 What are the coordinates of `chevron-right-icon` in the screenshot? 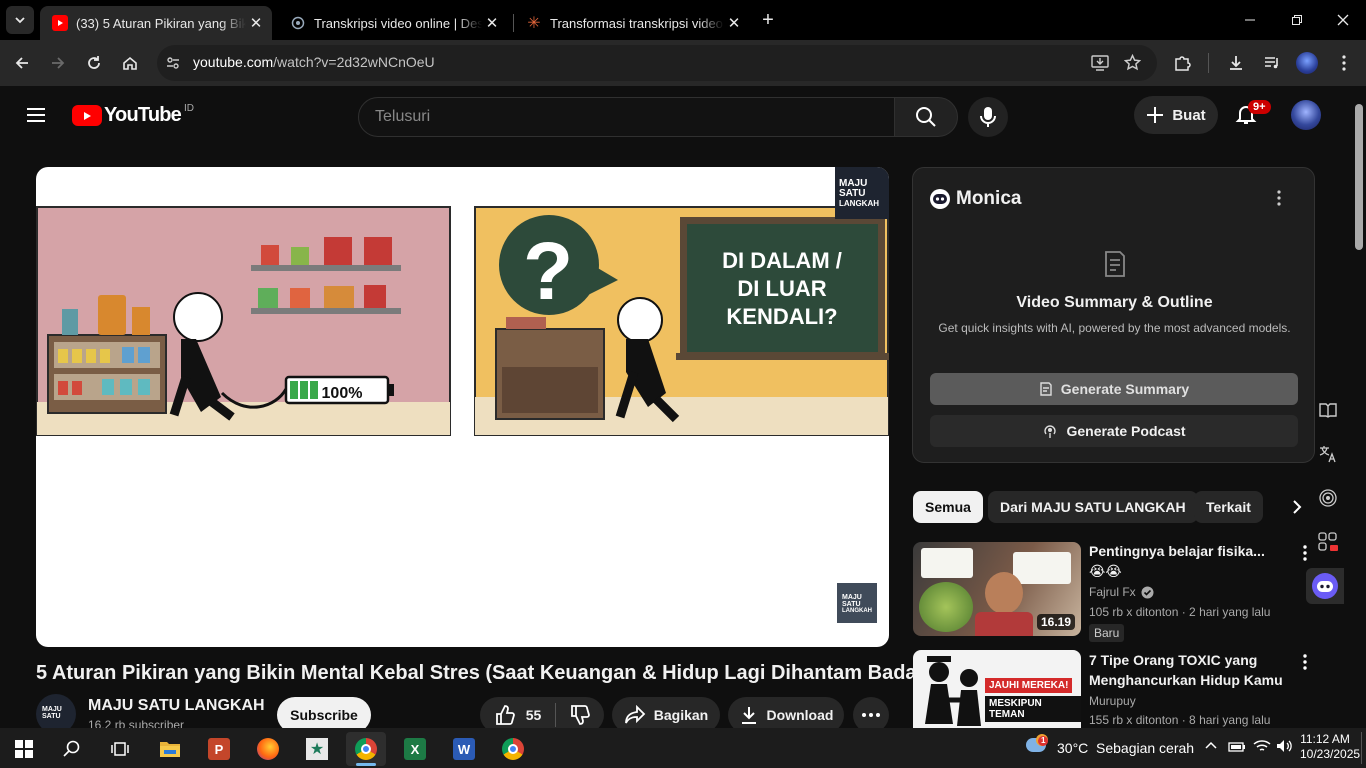 It's located at (1297, 507).